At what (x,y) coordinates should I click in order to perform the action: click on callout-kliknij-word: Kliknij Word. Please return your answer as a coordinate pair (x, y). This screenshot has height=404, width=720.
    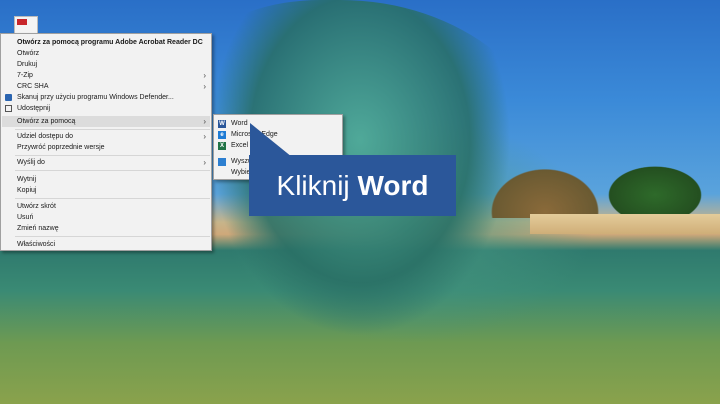
    Looking at the image, I should click on (352, 185).